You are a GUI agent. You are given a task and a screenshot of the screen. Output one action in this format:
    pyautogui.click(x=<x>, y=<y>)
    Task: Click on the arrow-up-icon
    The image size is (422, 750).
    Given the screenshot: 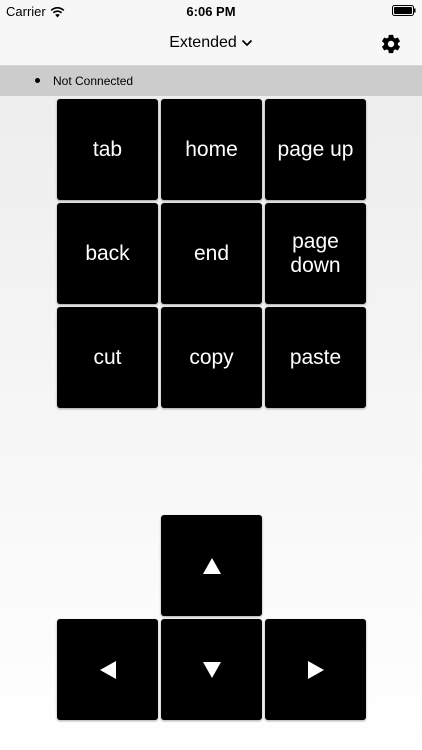 What is the action you would take?
    pyautogui.click(x=211, y=565)
    